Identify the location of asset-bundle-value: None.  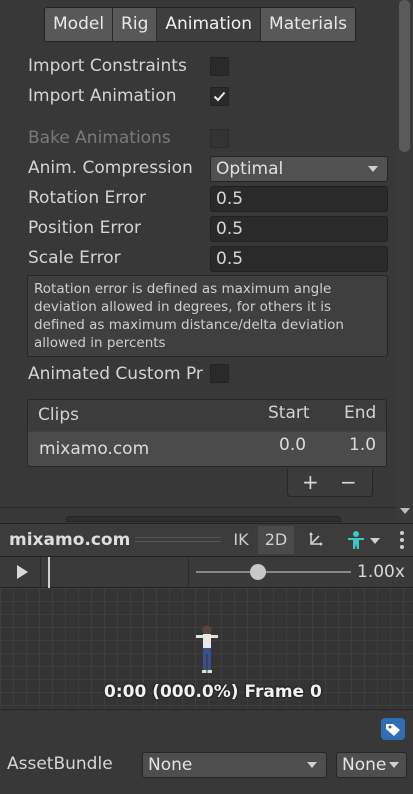
(170, 765).